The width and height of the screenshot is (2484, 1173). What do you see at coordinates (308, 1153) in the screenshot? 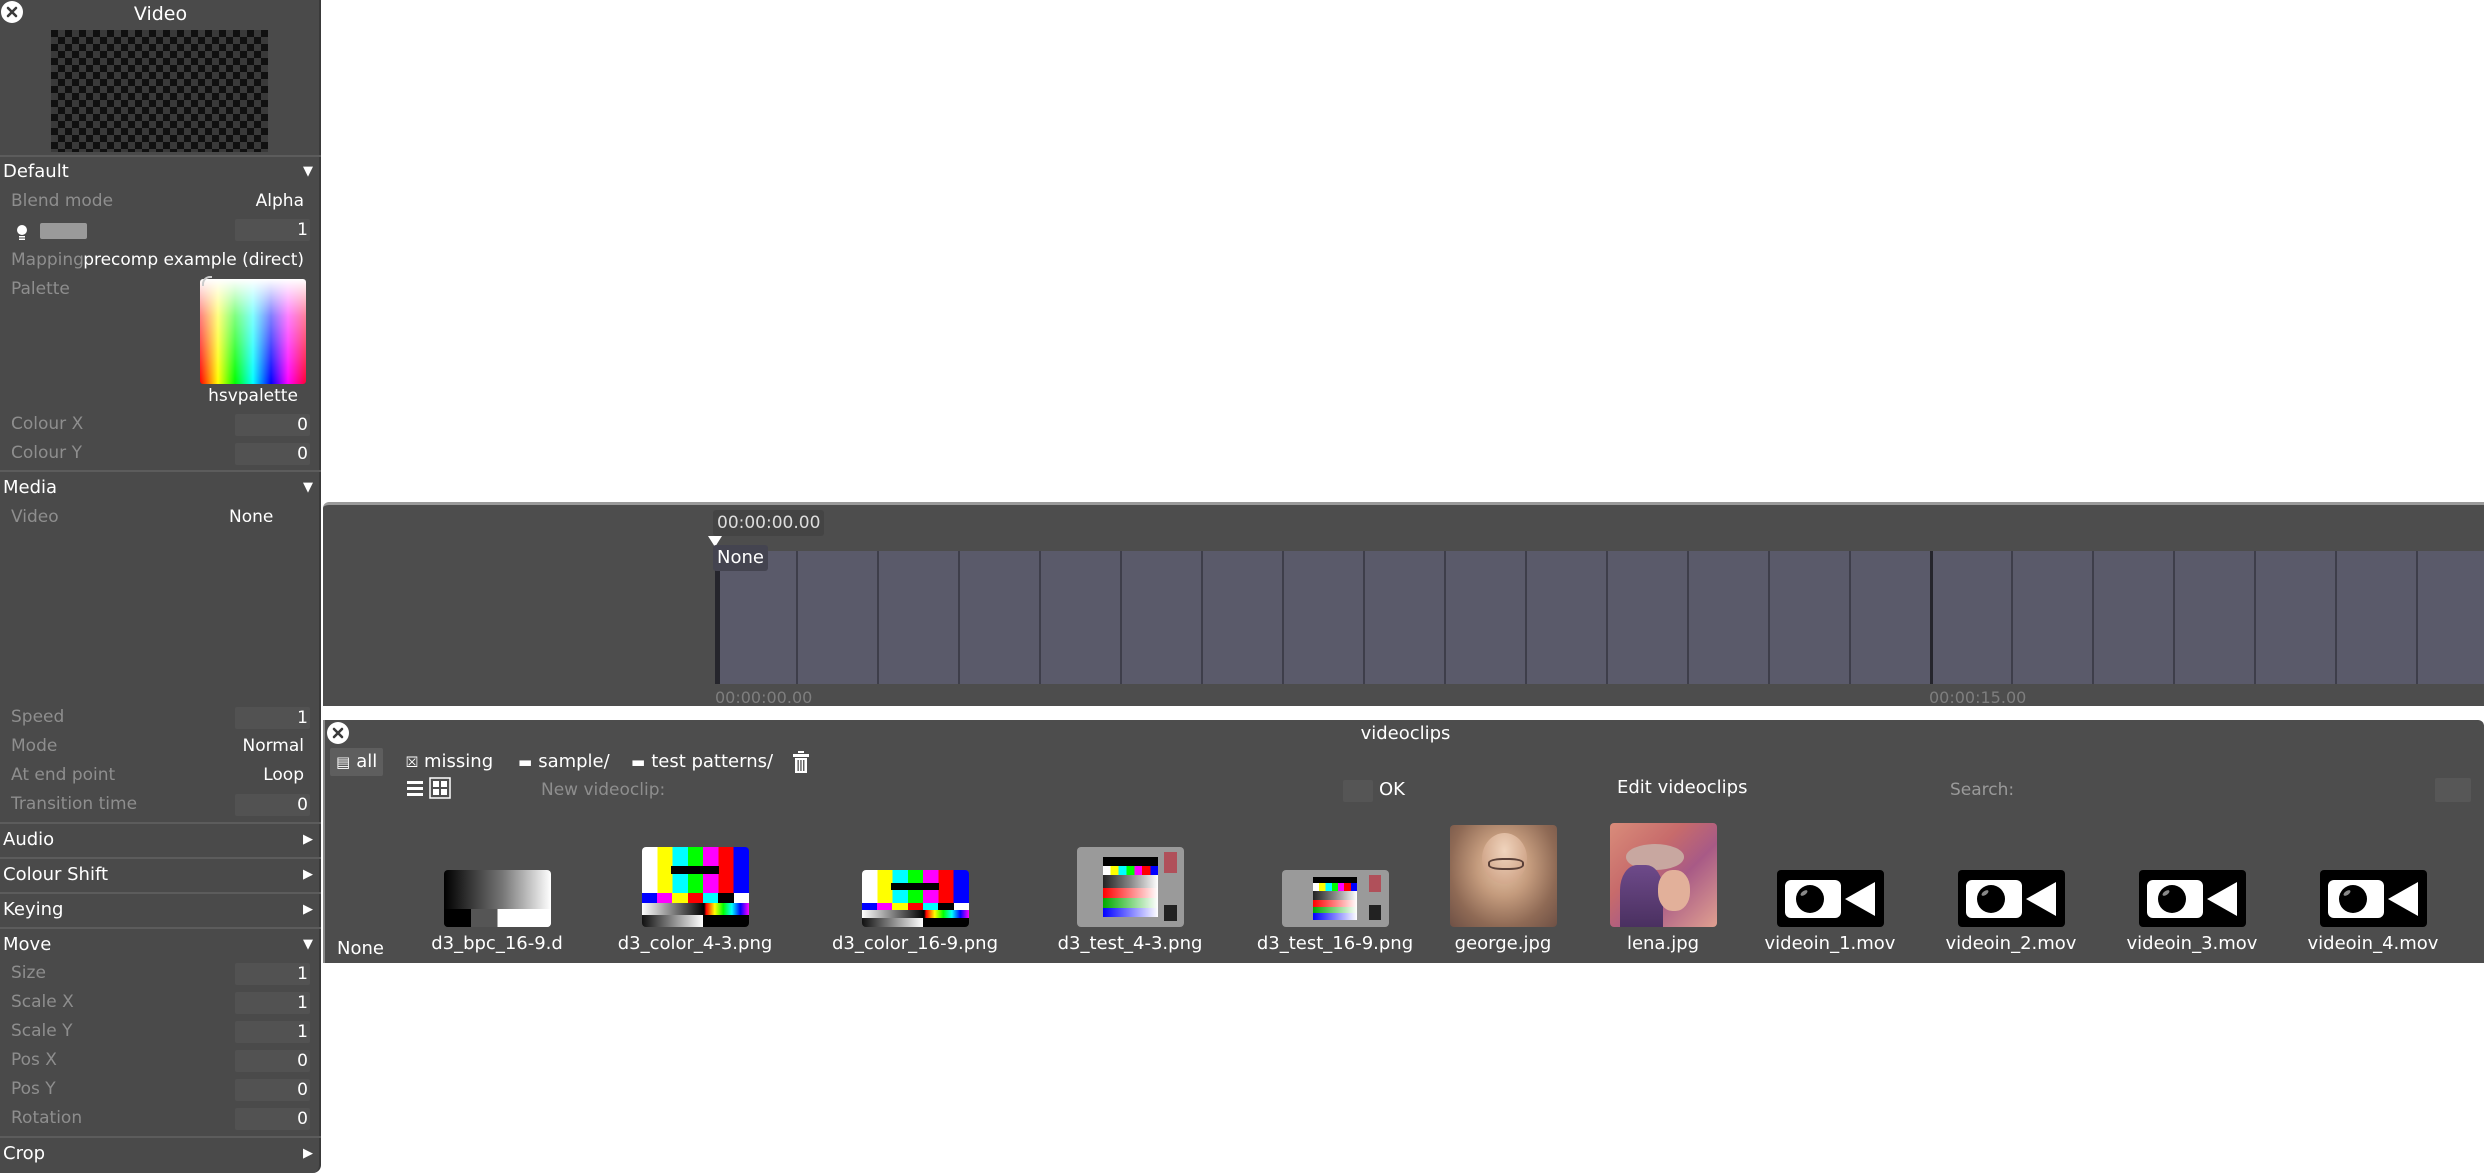
I see `expand-right-icon: ▶` at bounding box center [308, 1153].